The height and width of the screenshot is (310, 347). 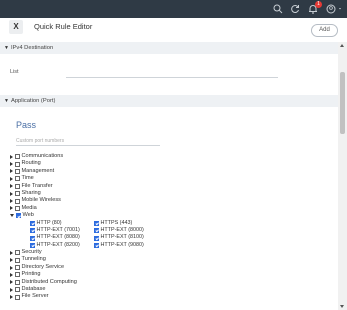 What do you see at coordinates (31, 252) in the screenshot?
I see `category-label: Security` at bounding box center [31, 252].